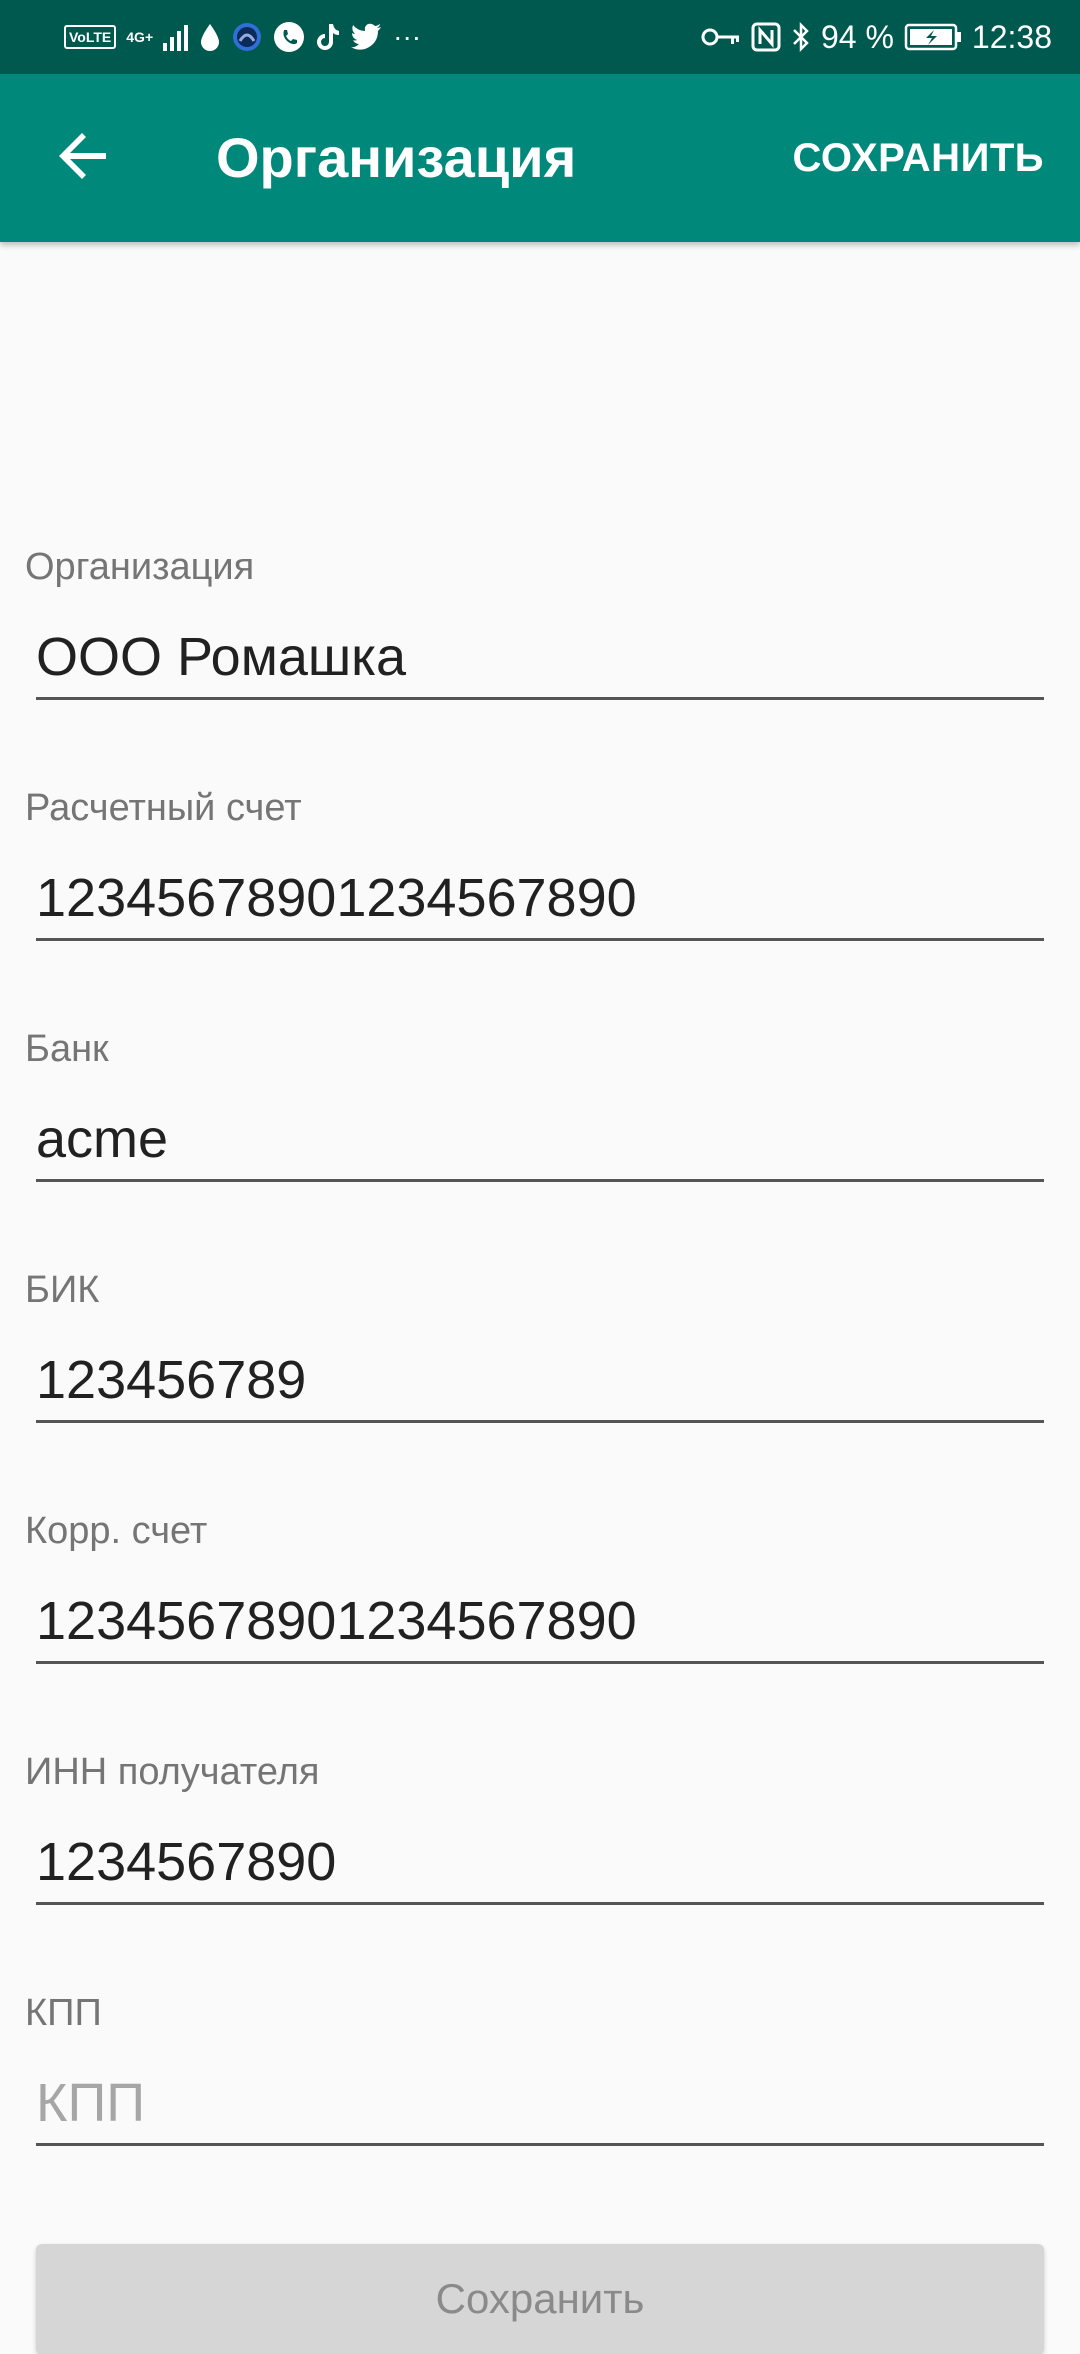 The width and height of the screenshot is (1080, 2354). Describe the element at coordinates (540, 37) in the screenshot. I see `status-bar: VoLTE 4G+ ··· 94 % 12:38` at that location.